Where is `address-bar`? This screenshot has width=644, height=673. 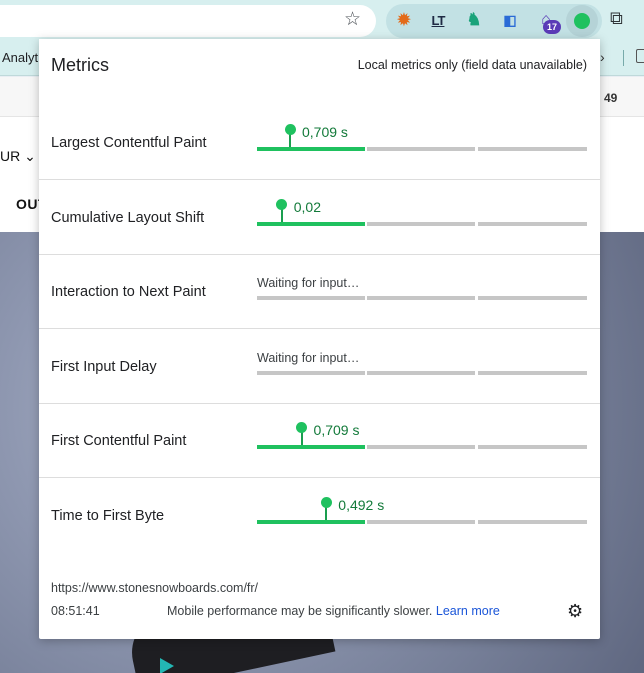
address-bar is located at coordinates (188, 21).